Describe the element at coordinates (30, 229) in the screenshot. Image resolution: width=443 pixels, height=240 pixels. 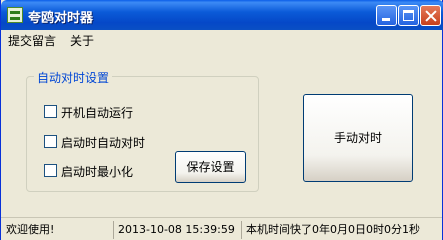
I see `status-welcome: 欢迎使用!` at that location.